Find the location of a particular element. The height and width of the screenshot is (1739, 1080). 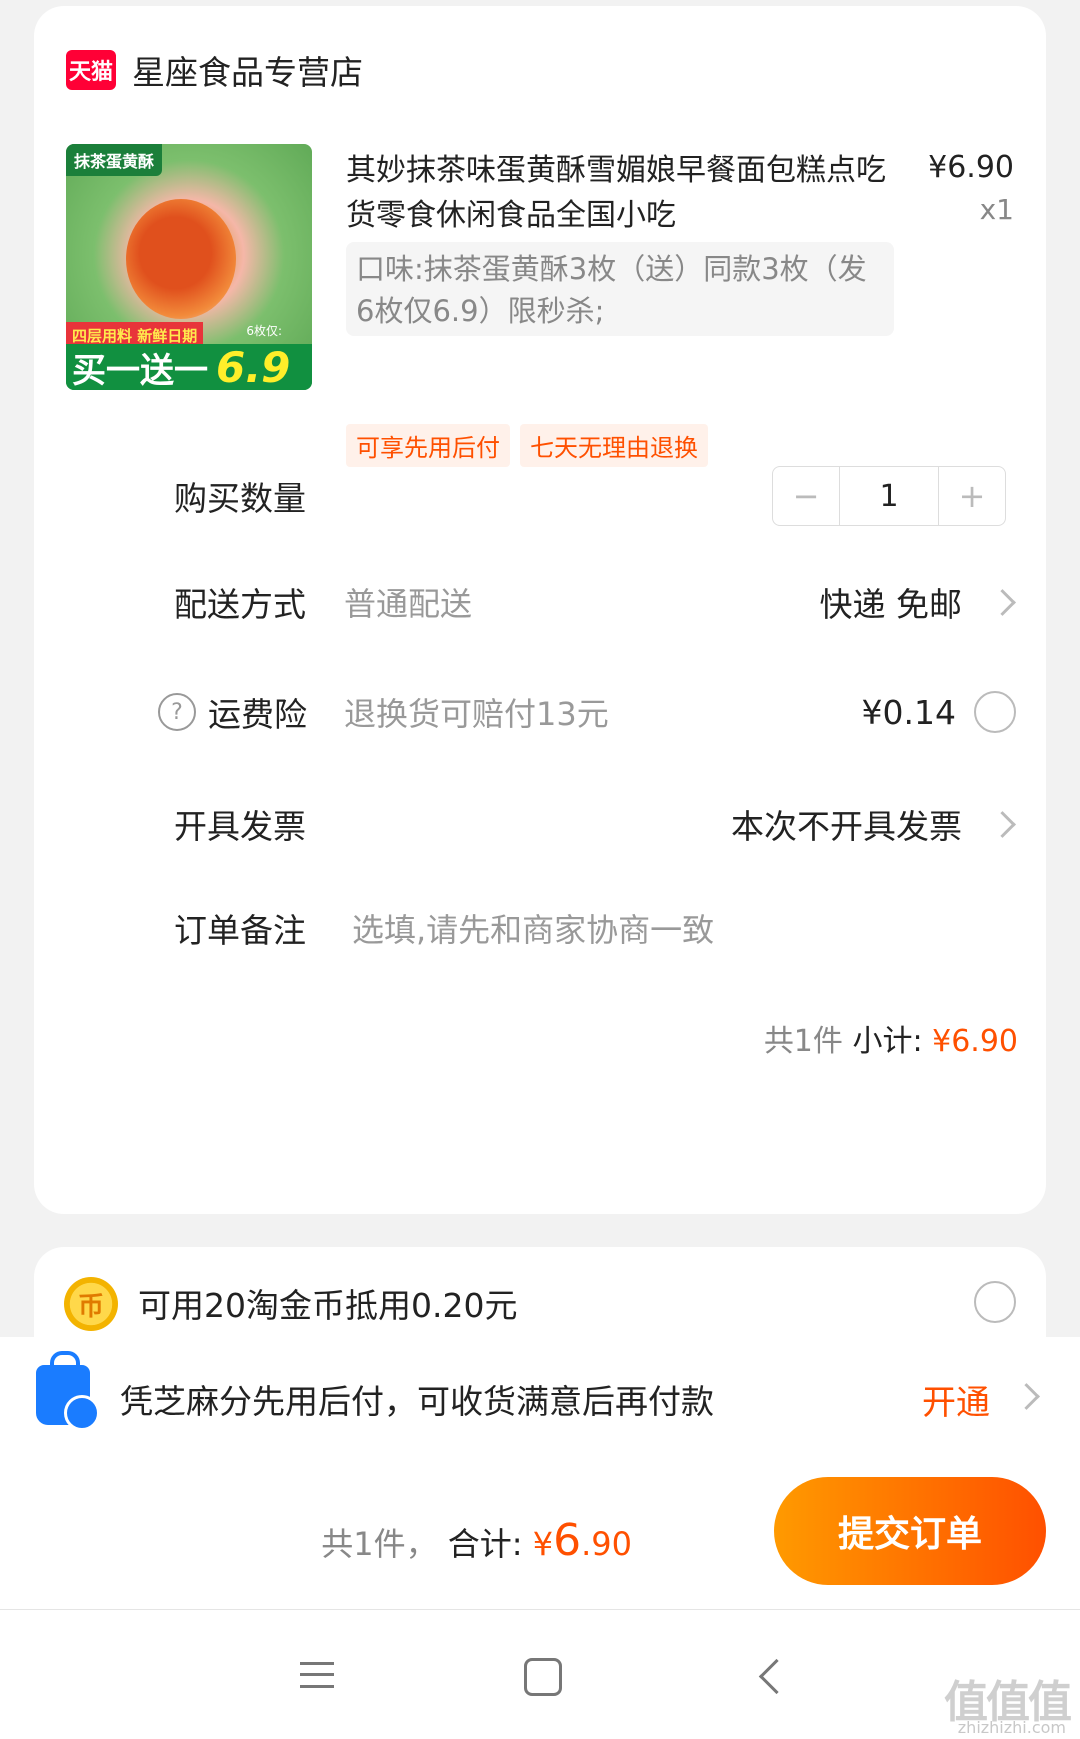

total-amount-int: 6 is located at coordinates (567, 1540).